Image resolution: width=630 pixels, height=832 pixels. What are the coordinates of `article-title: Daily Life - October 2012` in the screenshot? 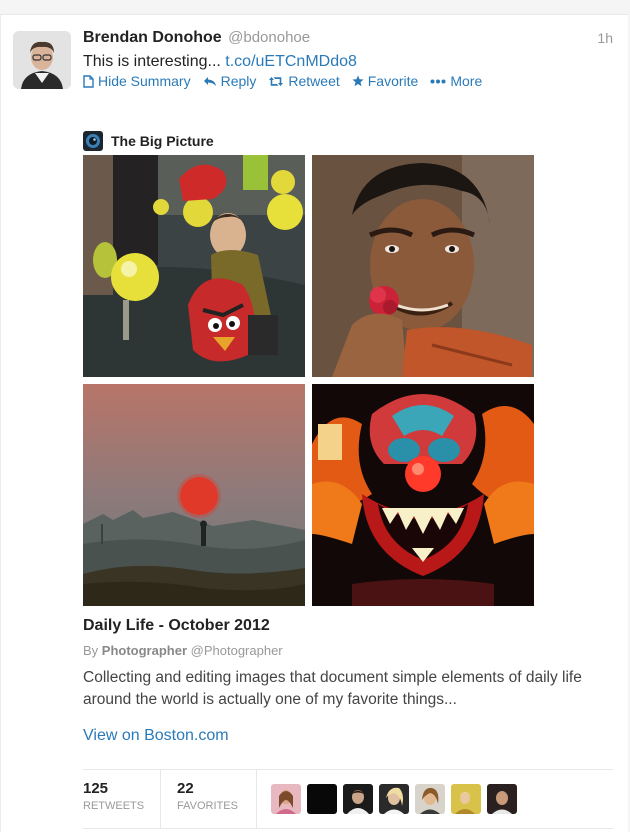 It's located at (176, 626).